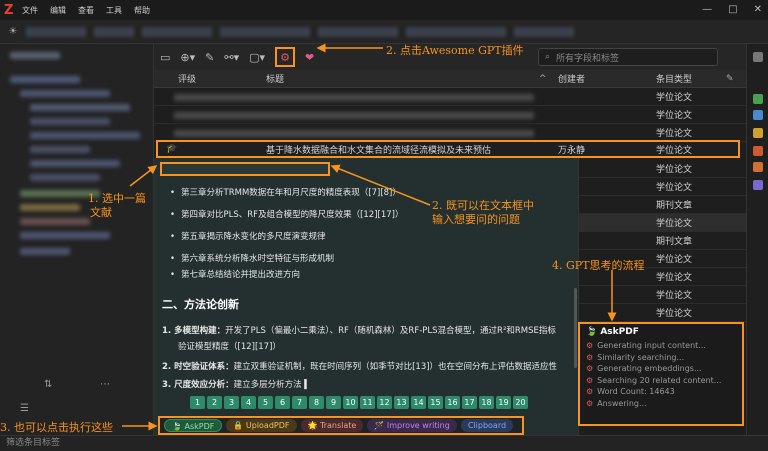 This screenshot has width=768, height=451. What do you see at coordinates (730, 79) in the screenshot?
I see `column-picker-icon: ✎` at bounding box center [730, 79].